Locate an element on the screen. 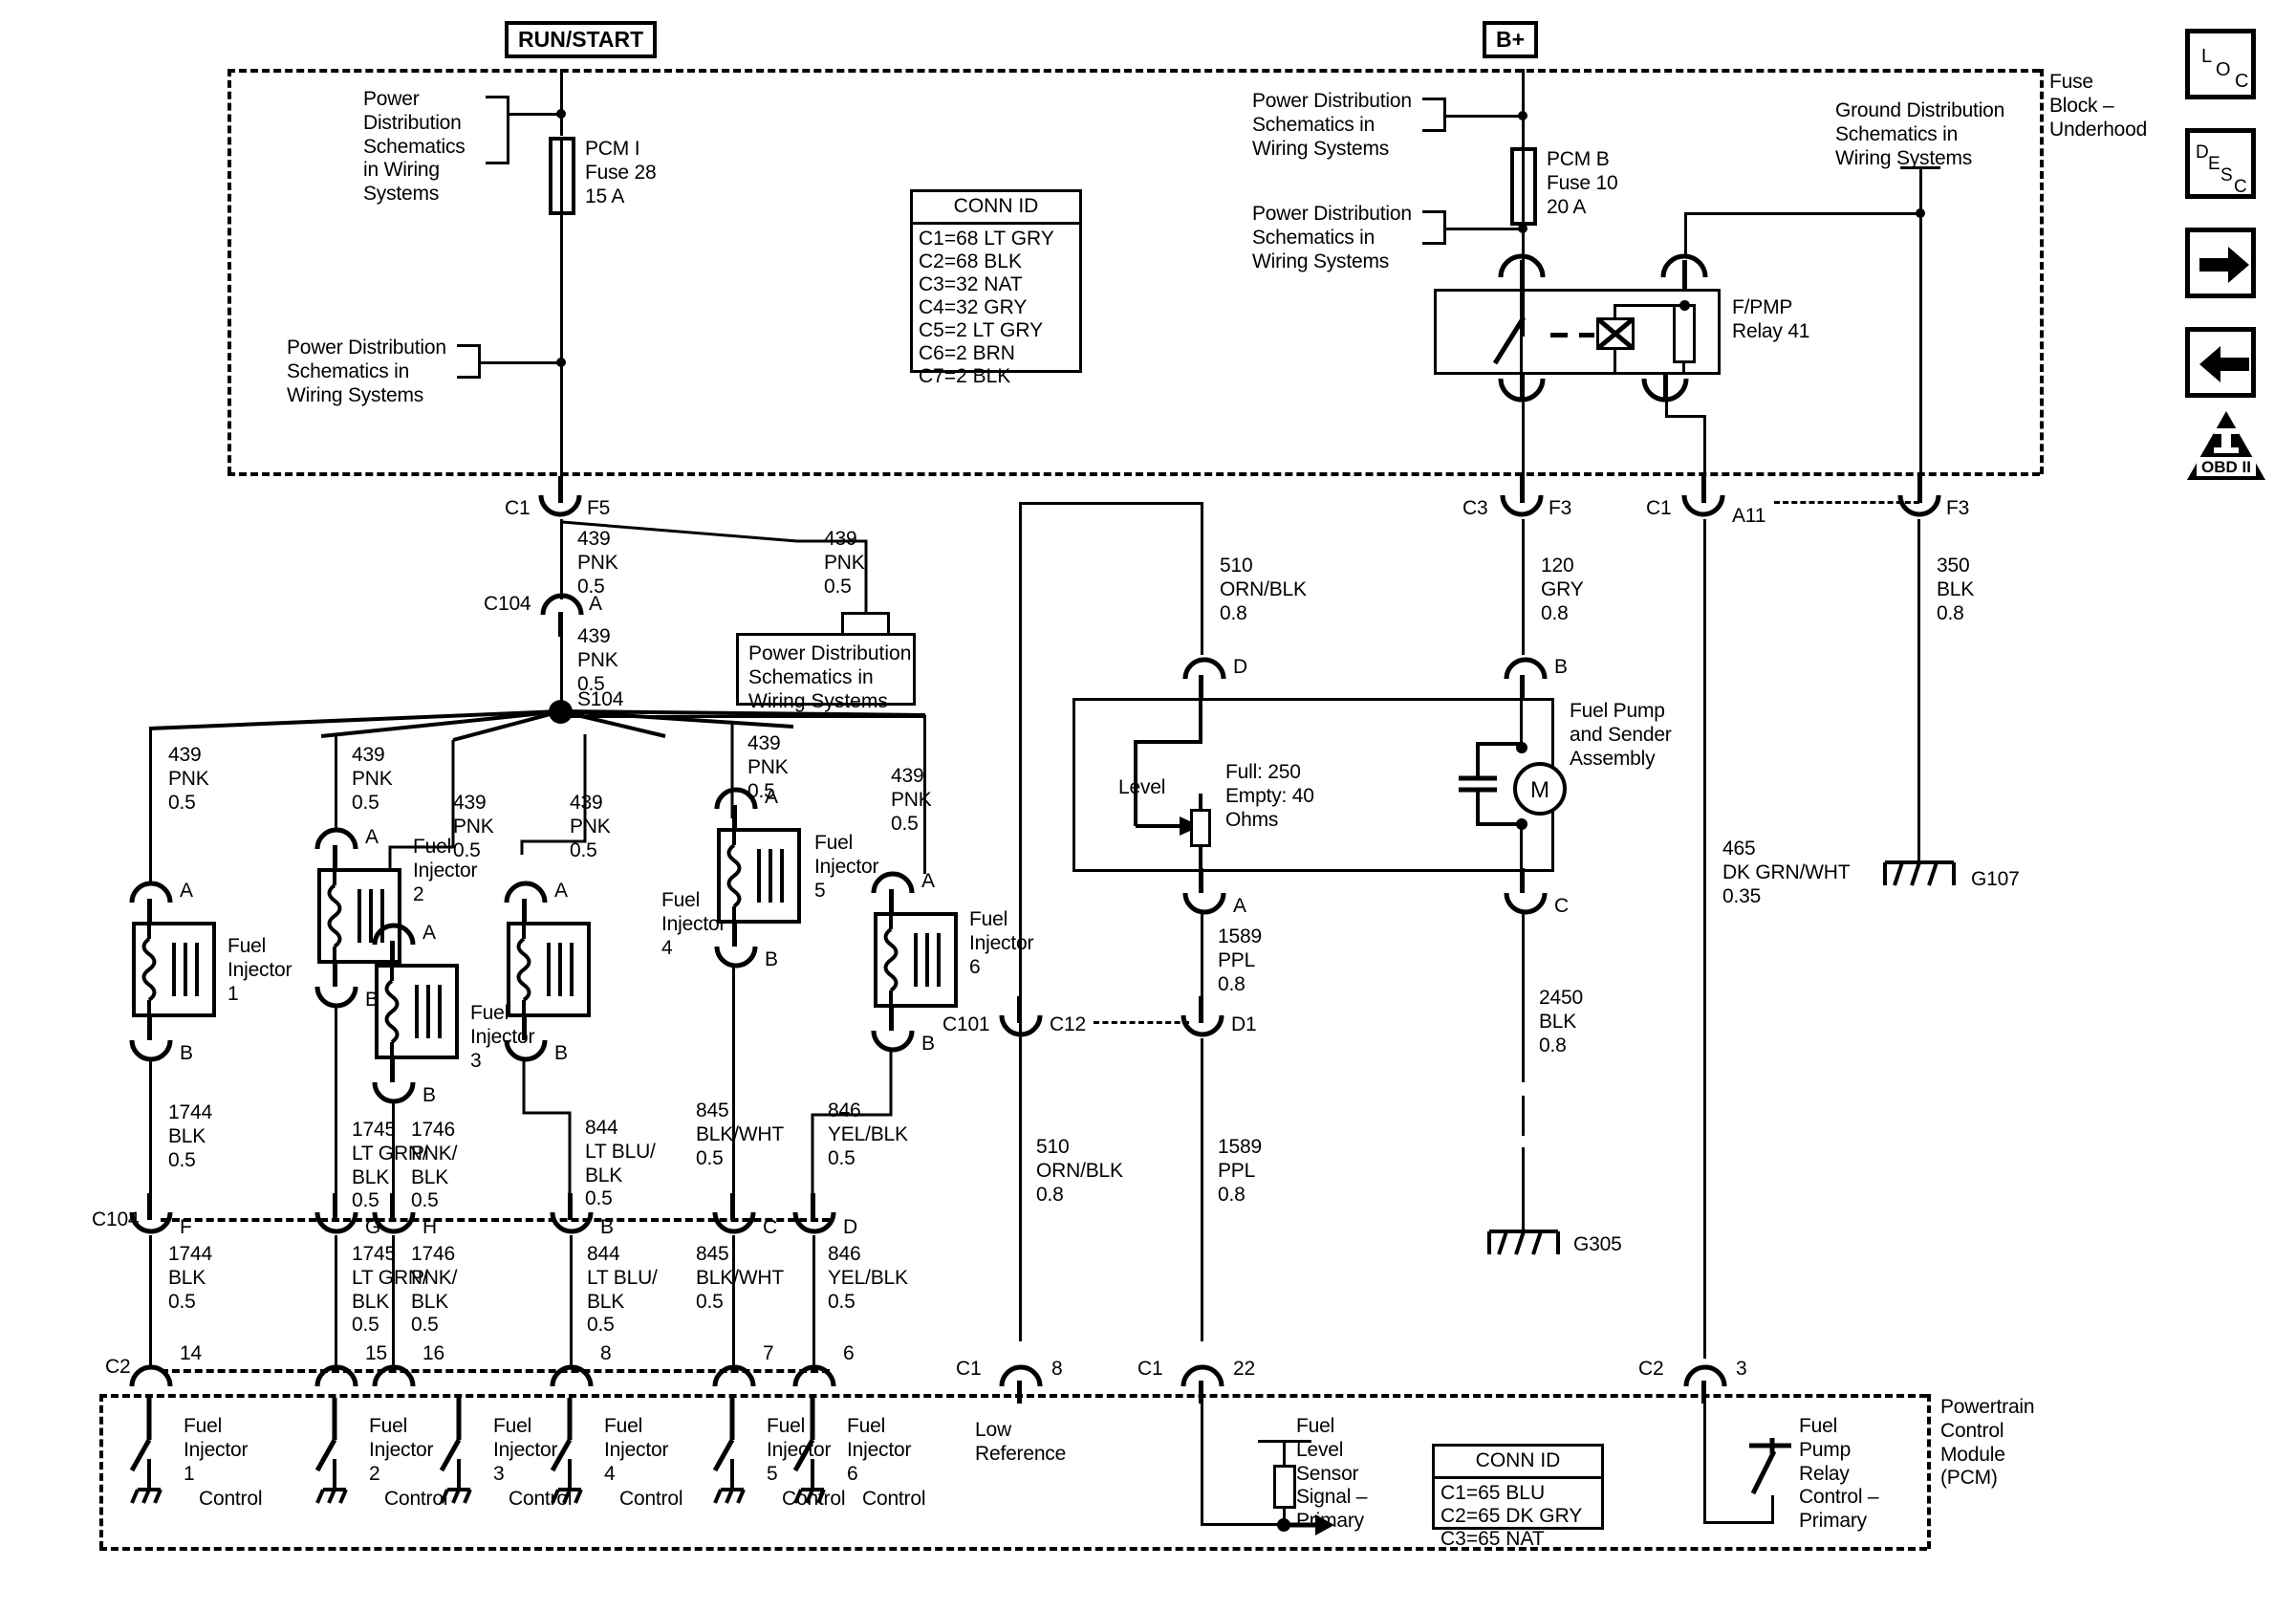 This screenshot has width=2296, height=1611. inj5-pin-b-label: B is located at coordinates (771, 959).